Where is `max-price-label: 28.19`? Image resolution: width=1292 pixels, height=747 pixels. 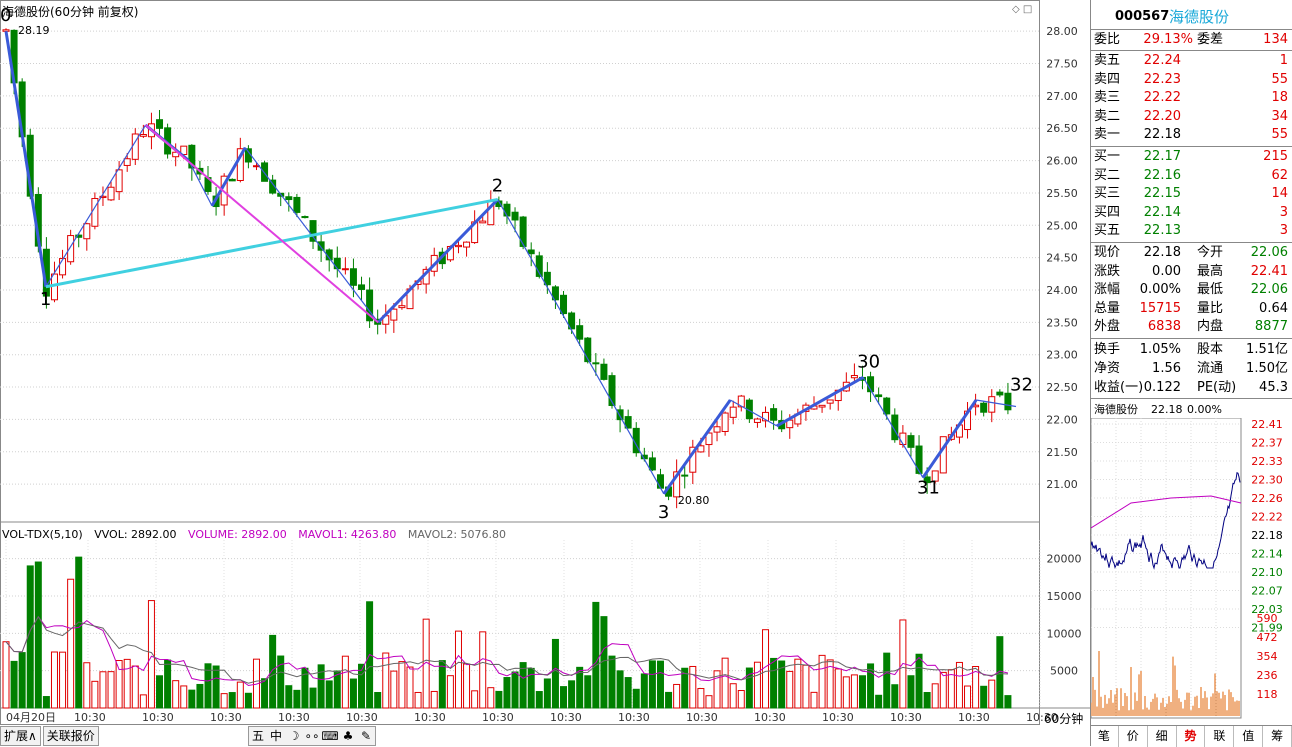 max-price-label: 28.19 is located at coordinates (34, 30).